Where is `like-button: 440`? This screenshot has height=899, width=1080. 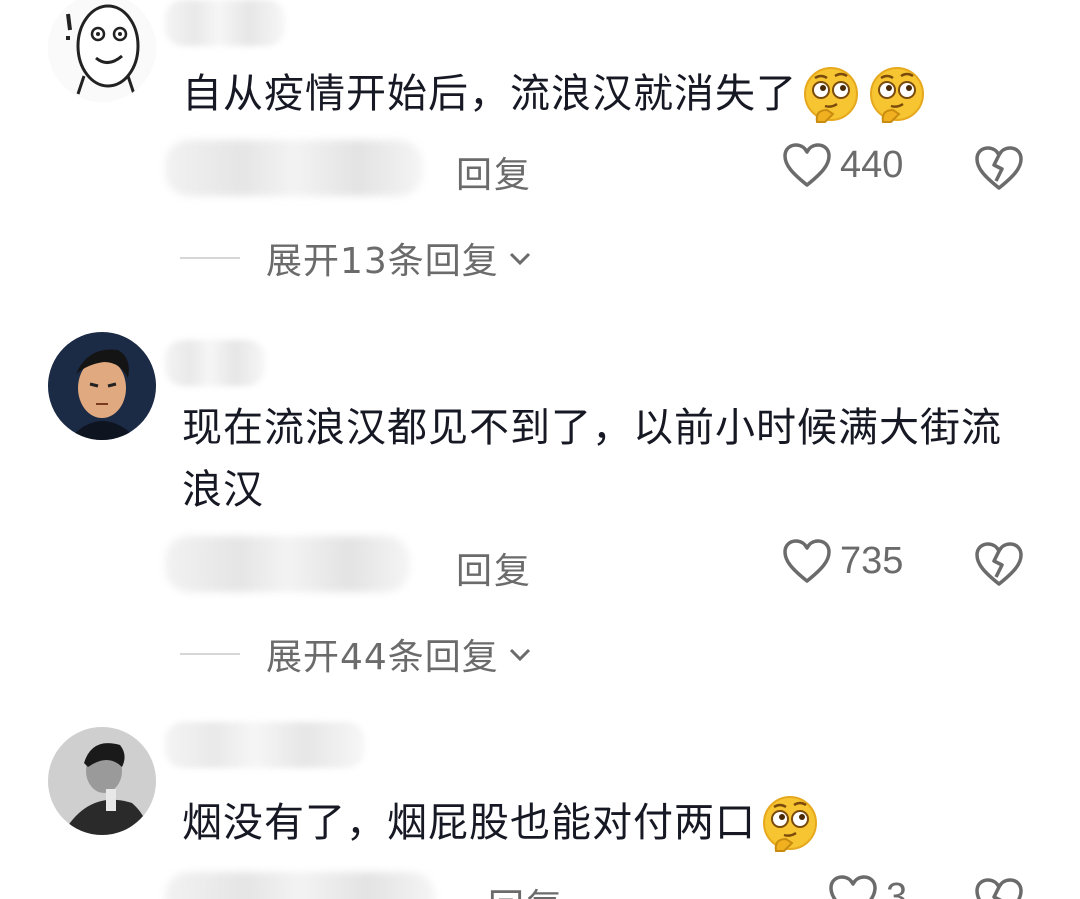
like-button: 440 is located at coordinates (842, 165).